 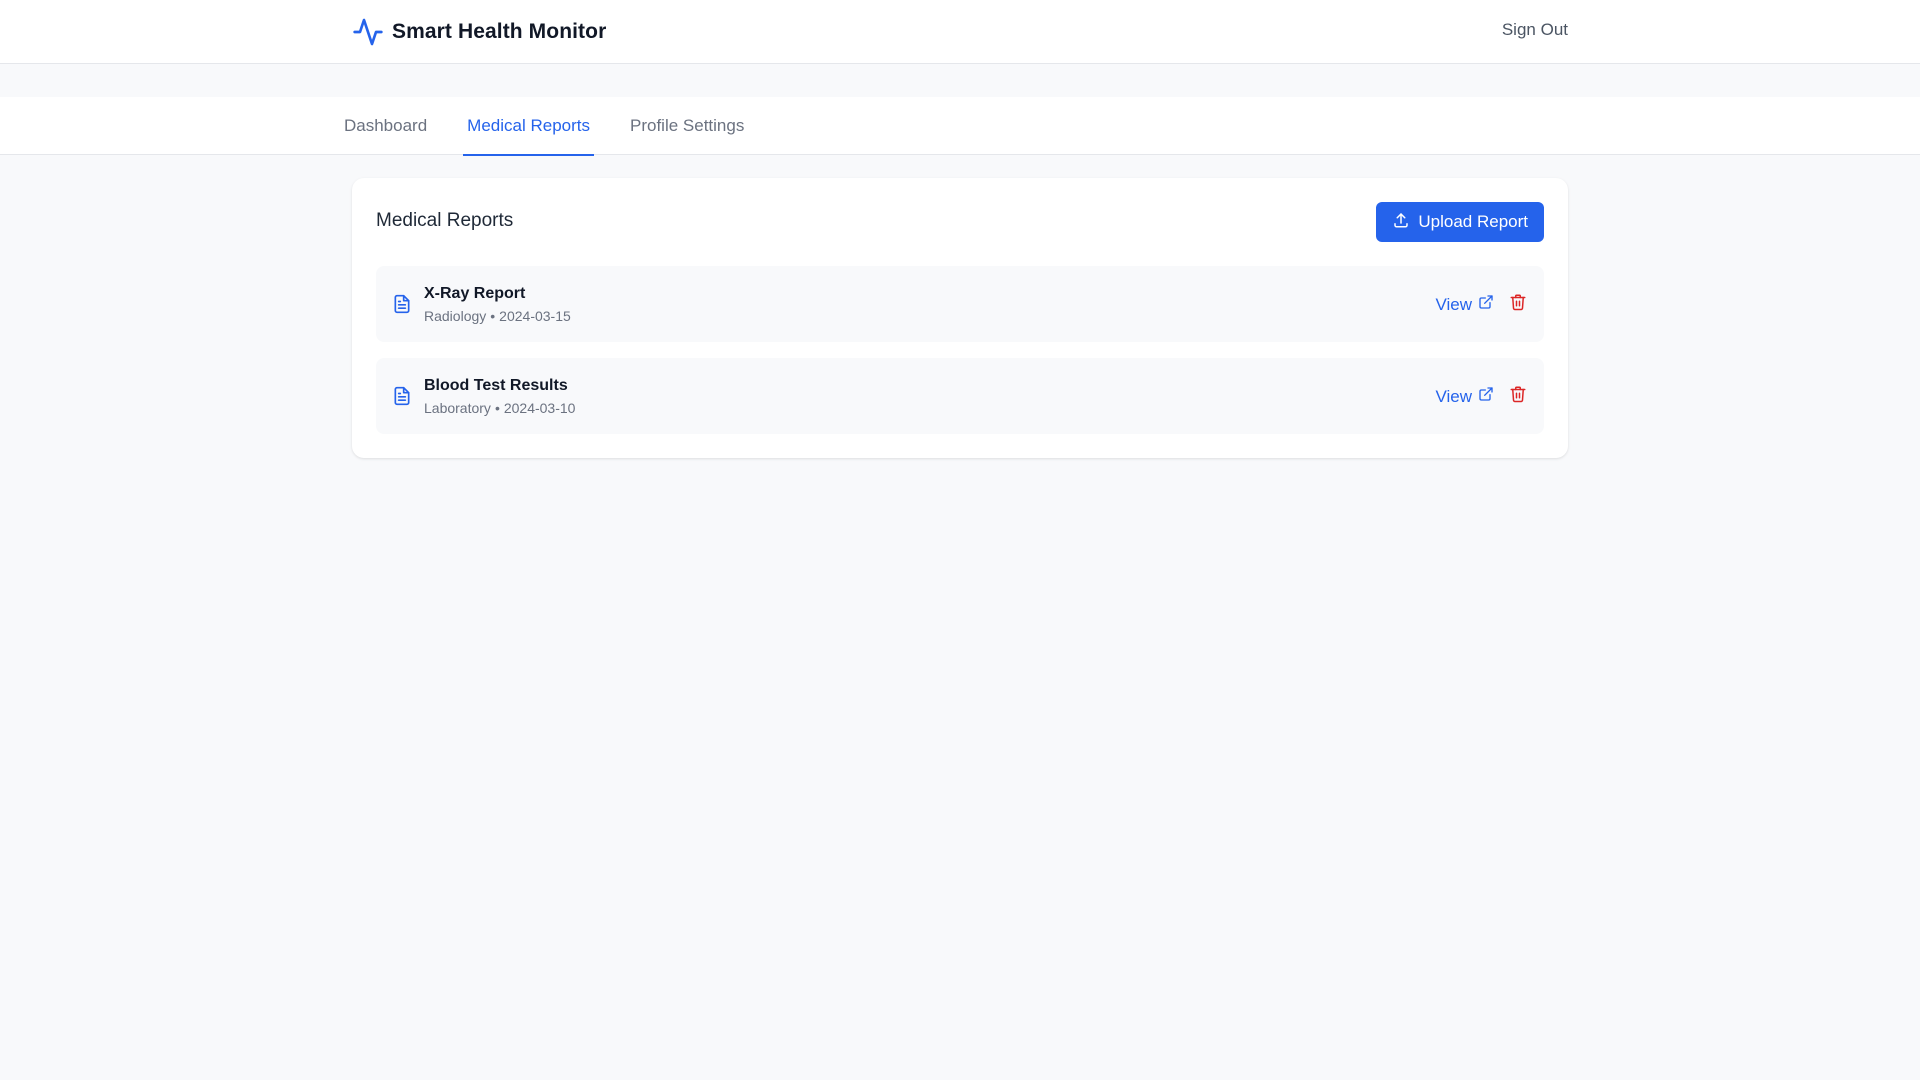 What do you see at coordinates (475, 293) in the screenshot?
I see `report-name: X-Ray Report` at bounding box center [475, 293].